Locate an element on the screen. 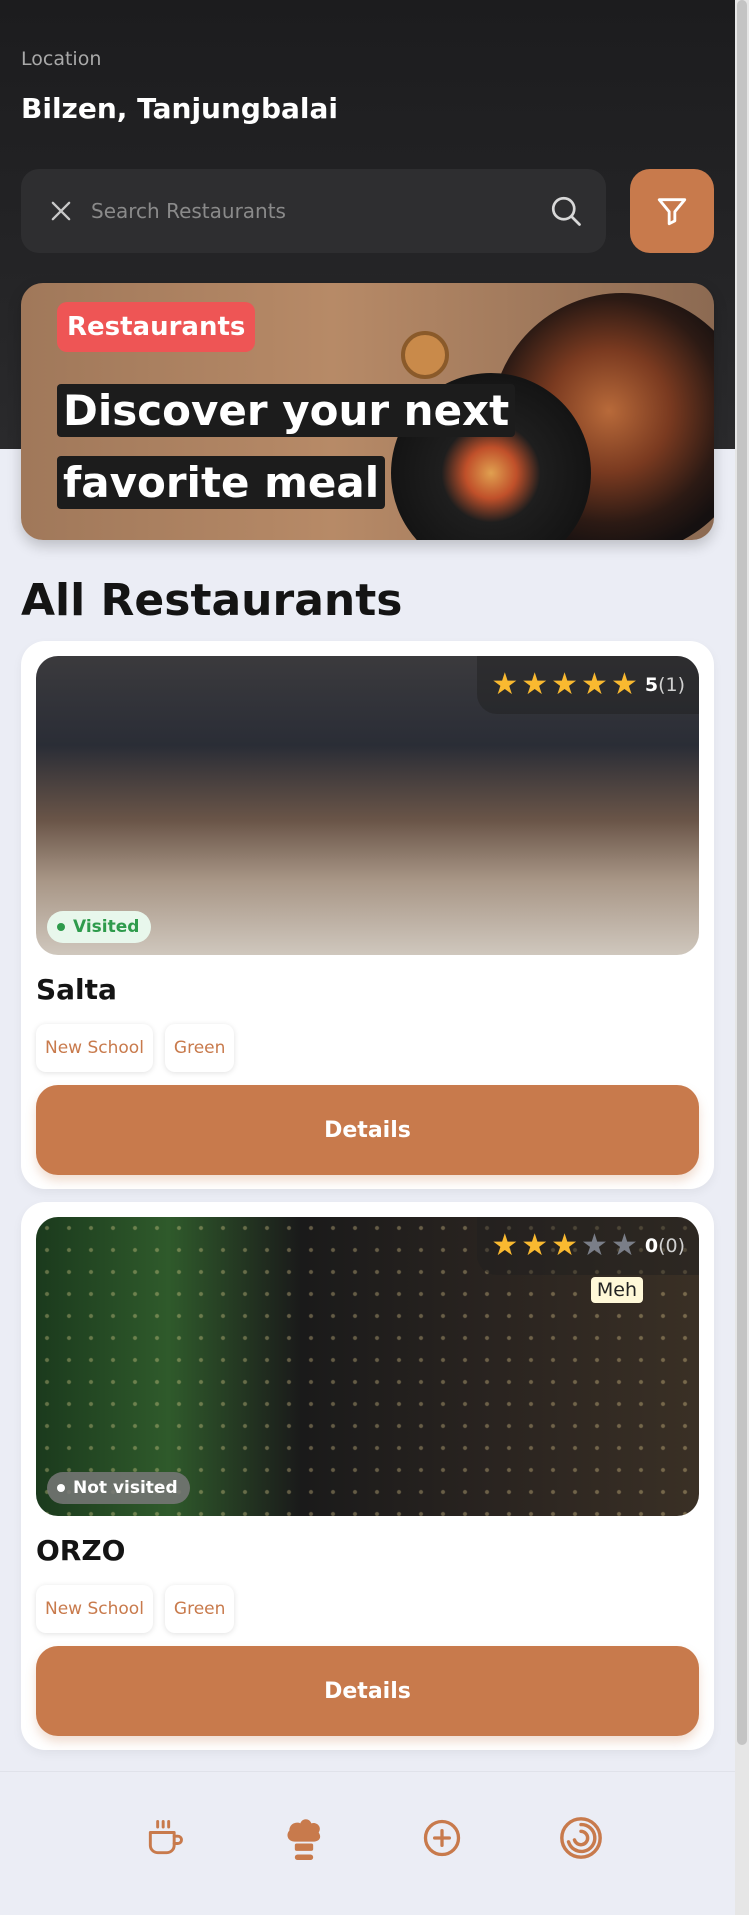  chef-hat-icon is located at coordinates (304, 1839).